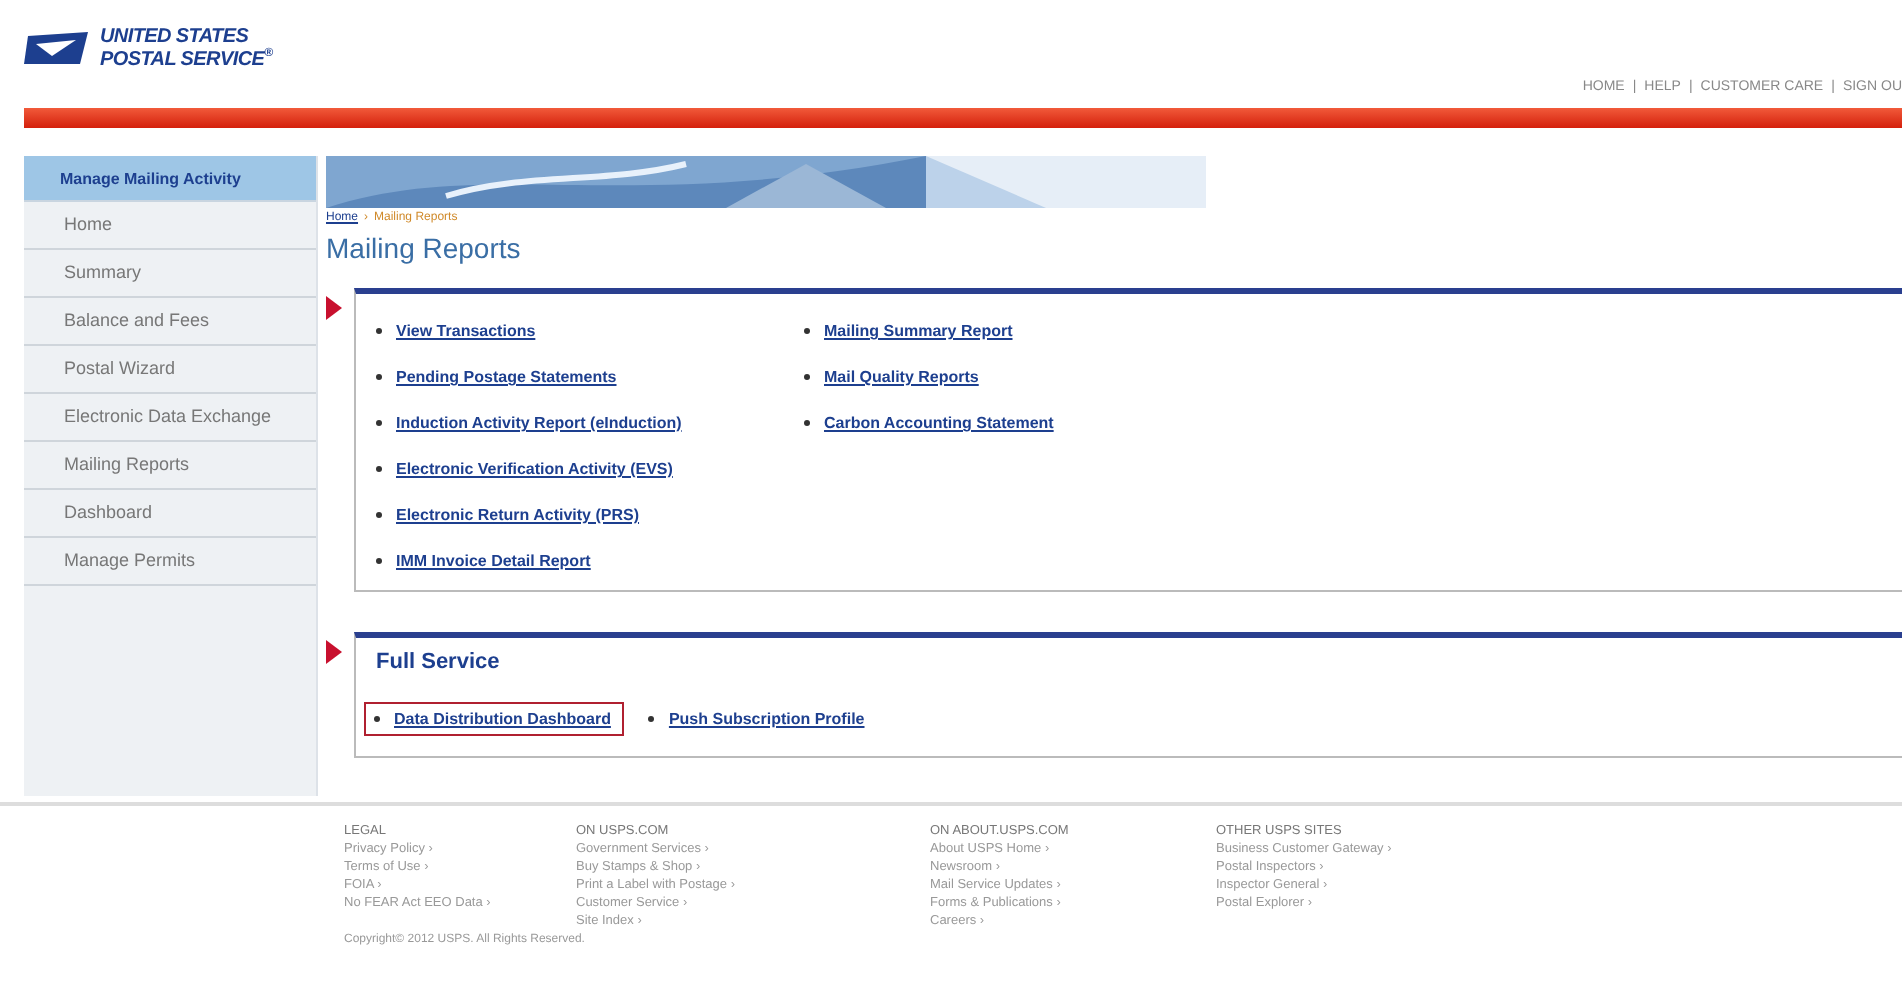  Describe the element at coordinates (502, 719) in the screenshot. I see `report-link: Data Distribution Dashboard` at that location.